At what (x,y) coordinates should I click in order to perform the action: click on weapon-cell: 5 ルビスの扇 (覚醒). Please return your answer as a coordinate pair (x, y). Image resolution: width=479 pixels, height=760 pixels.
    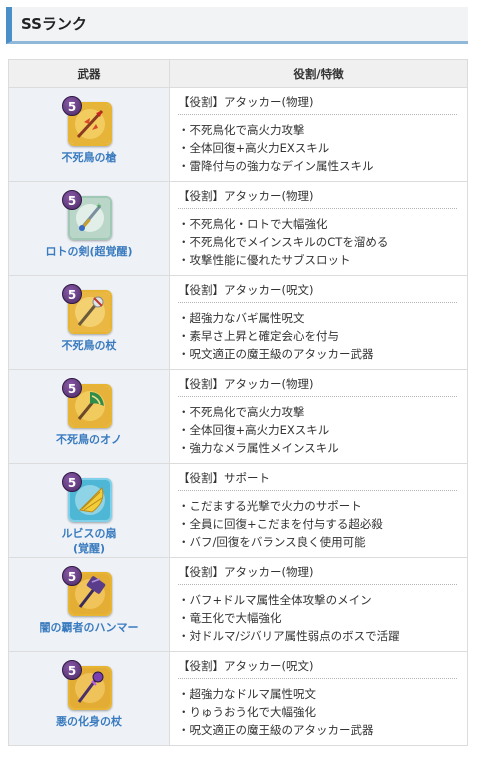
    Looking at the image, I should click on (89, 510).